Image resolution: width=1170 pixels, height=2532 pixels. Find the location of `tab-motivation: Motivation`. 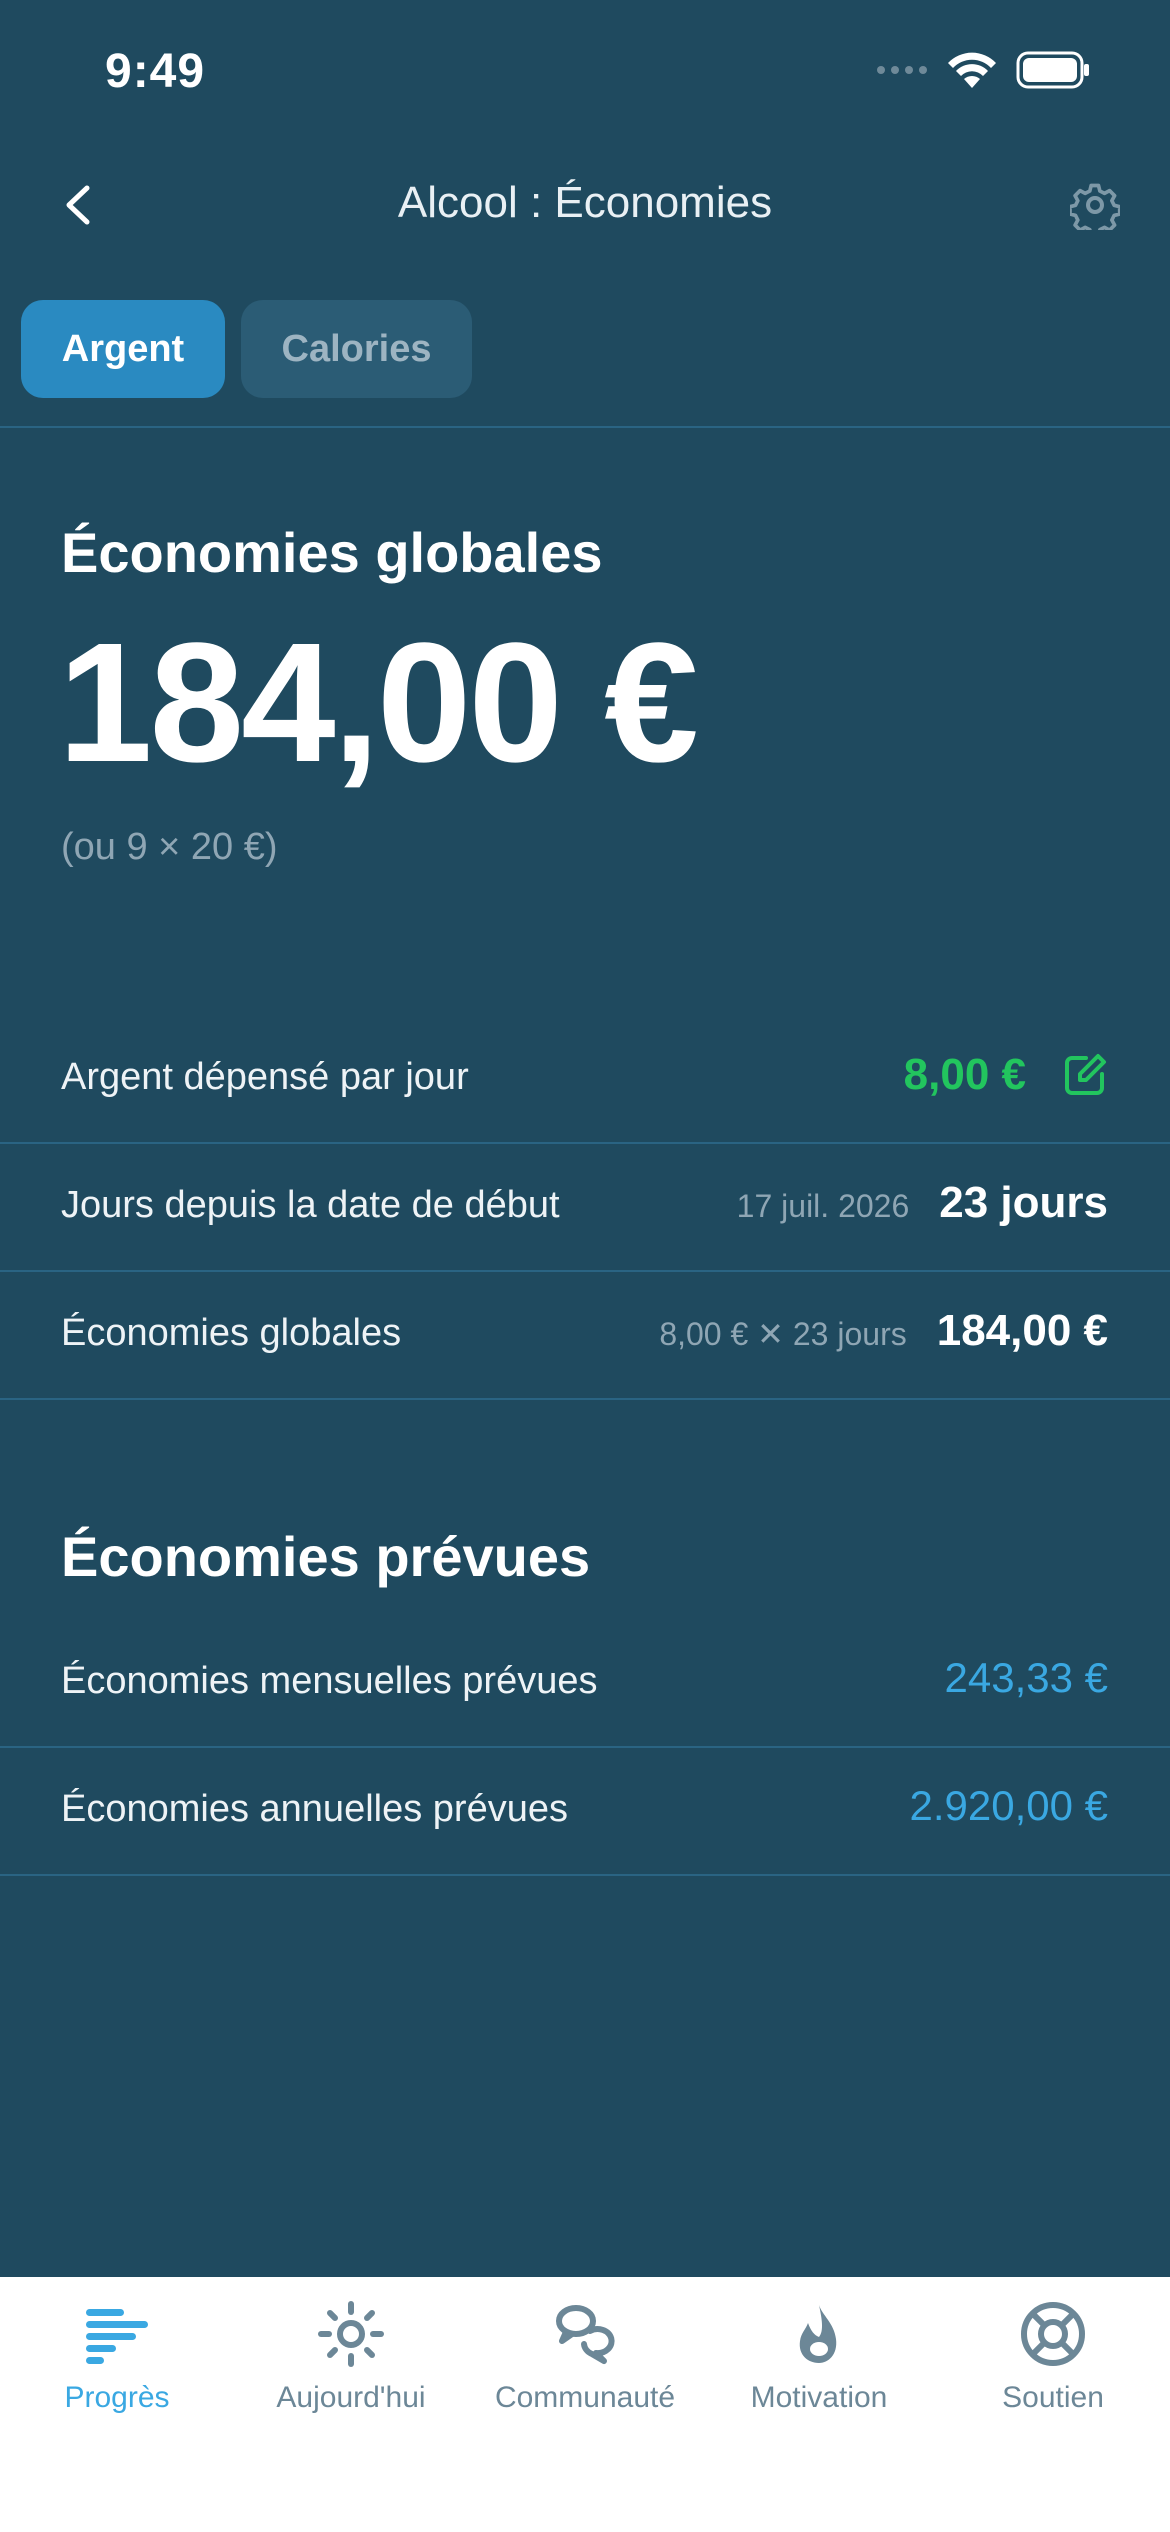

tab-motivation: Motivation is located at coordinates (819, 2377).